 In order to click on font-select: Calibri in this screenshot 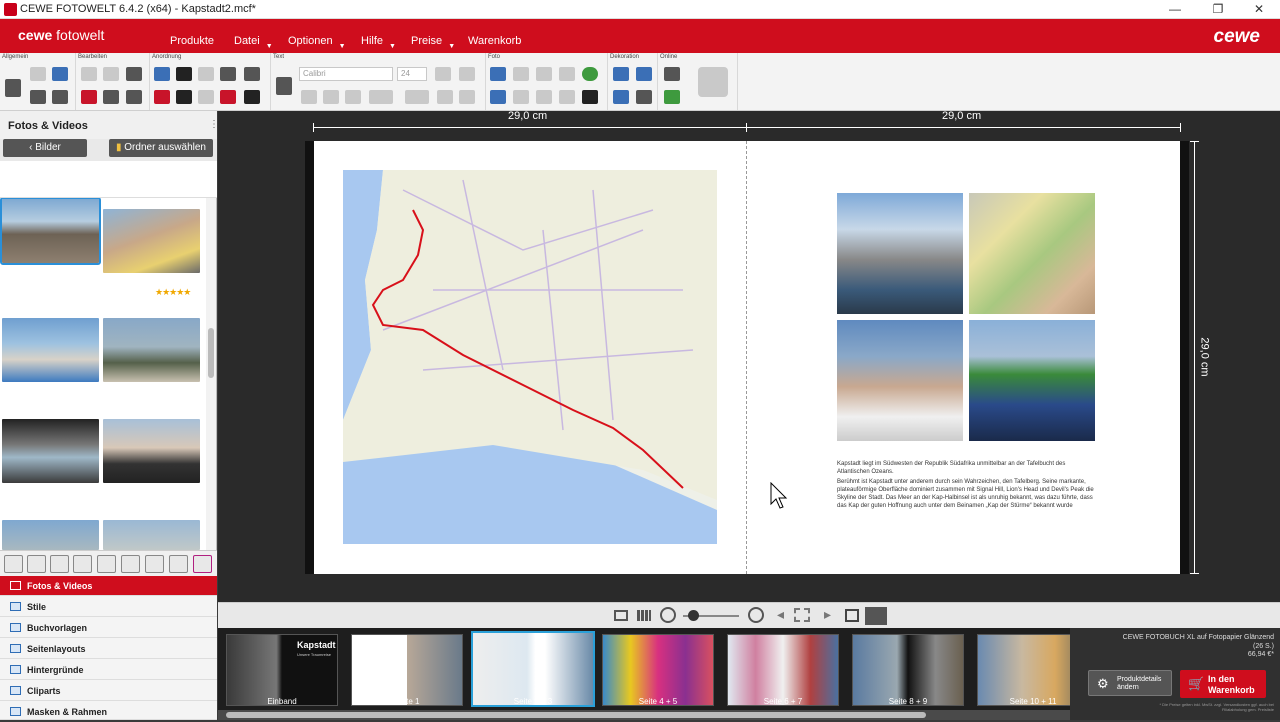, I will do `click(346, 74)`.